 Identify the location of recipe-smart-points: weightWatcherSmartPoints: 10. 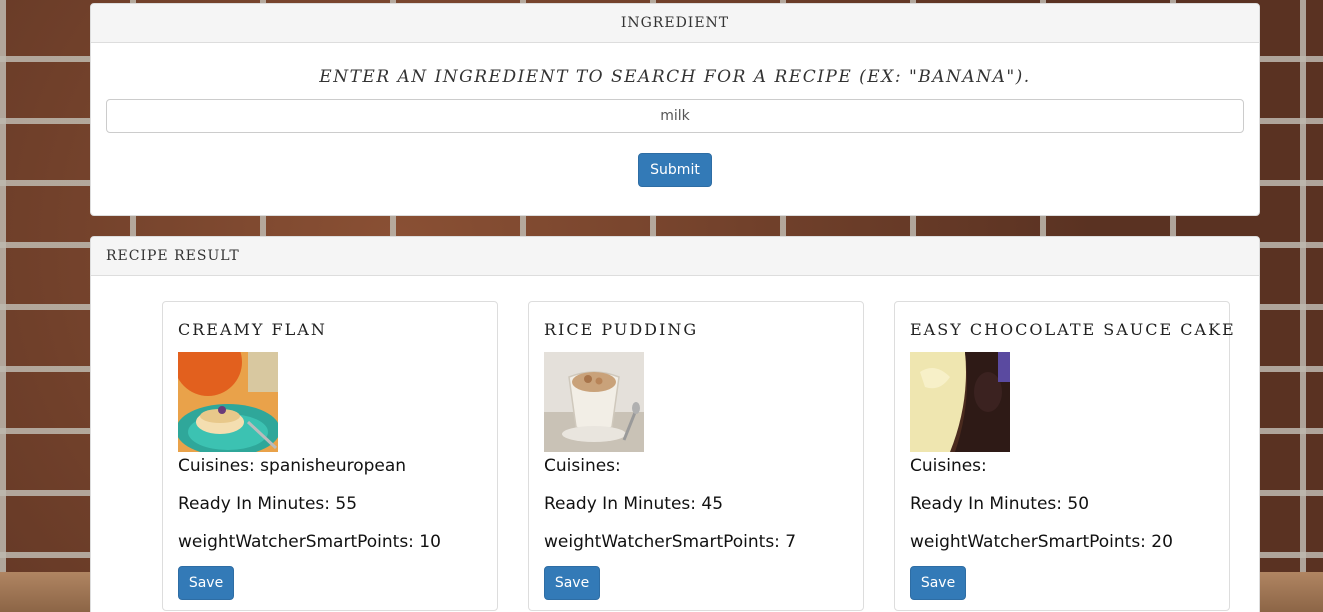
(309, 542).